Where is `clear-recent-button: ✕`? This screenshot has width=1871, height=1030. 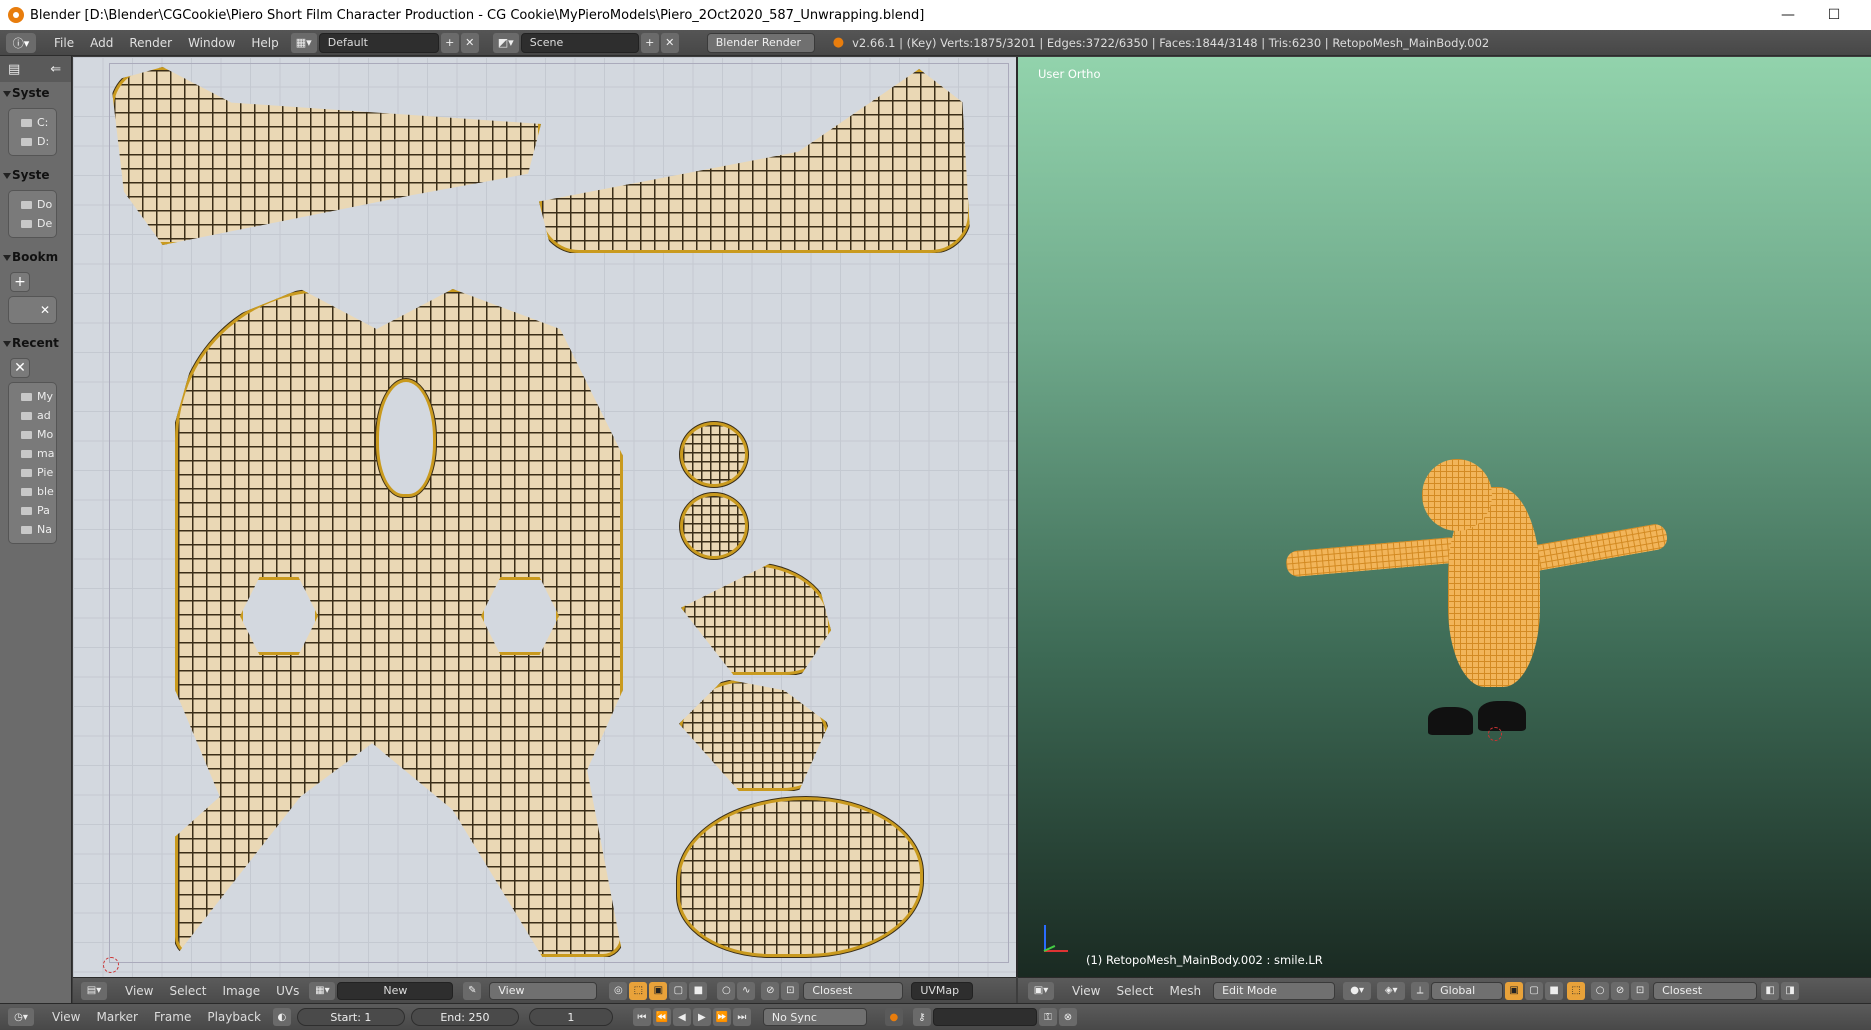 clear-recent-button: ✕ is located at coordinates (20, 368).